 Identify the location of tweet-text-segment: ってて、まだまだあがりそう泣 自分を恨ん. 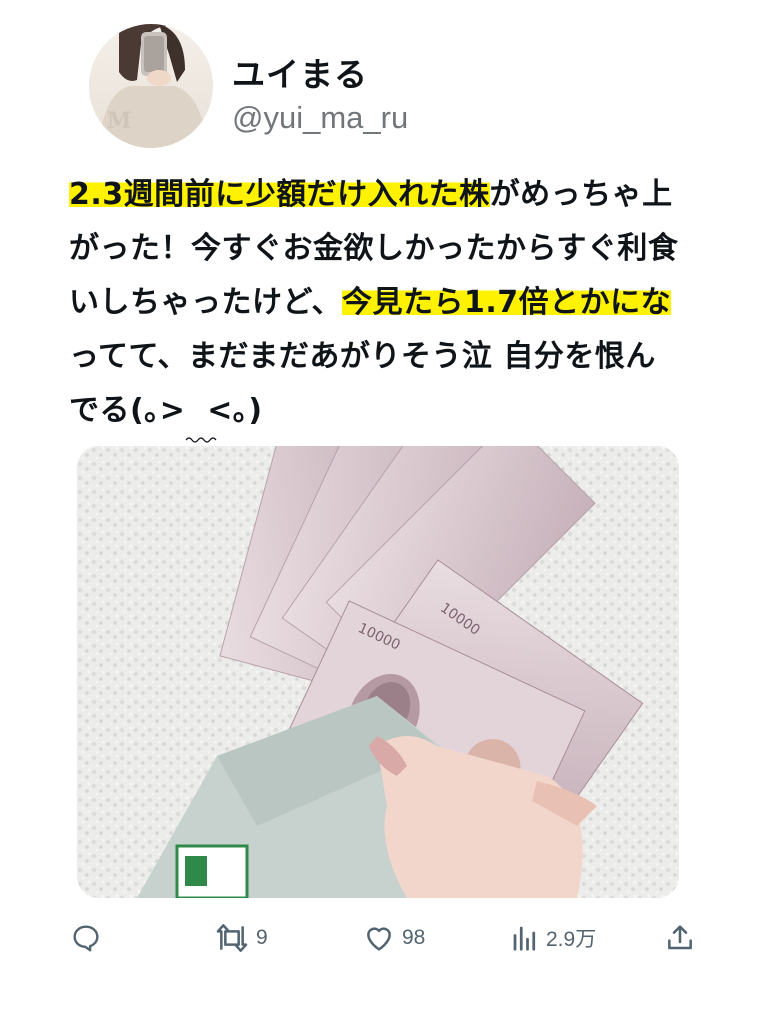
(362, 356).